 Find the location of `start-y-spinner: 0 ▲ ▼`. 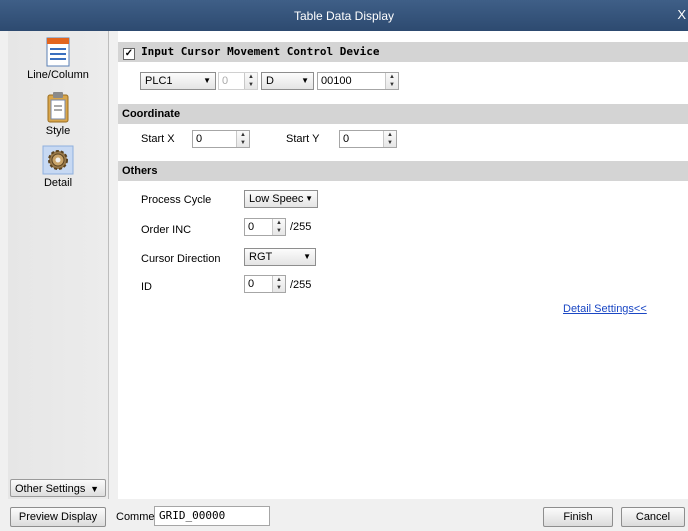

start-y-spinner: 0 ▲ ▼ is located at coordinates (368, 139).